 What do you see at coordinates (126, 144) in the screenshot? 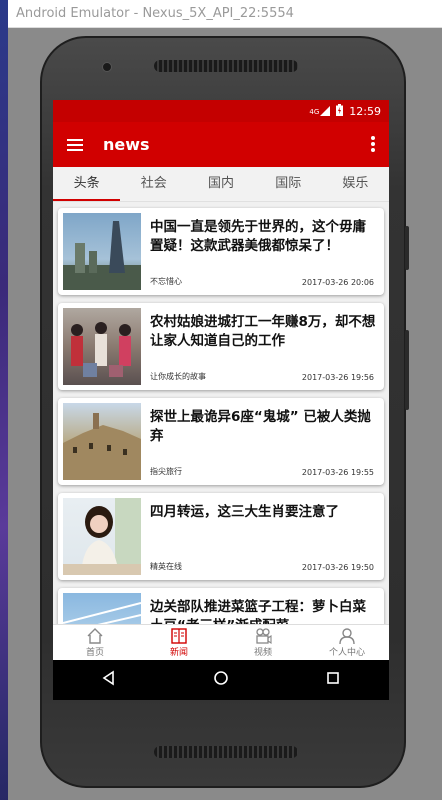
I see `toolbar-title: news` at bounding box center [126, 144].